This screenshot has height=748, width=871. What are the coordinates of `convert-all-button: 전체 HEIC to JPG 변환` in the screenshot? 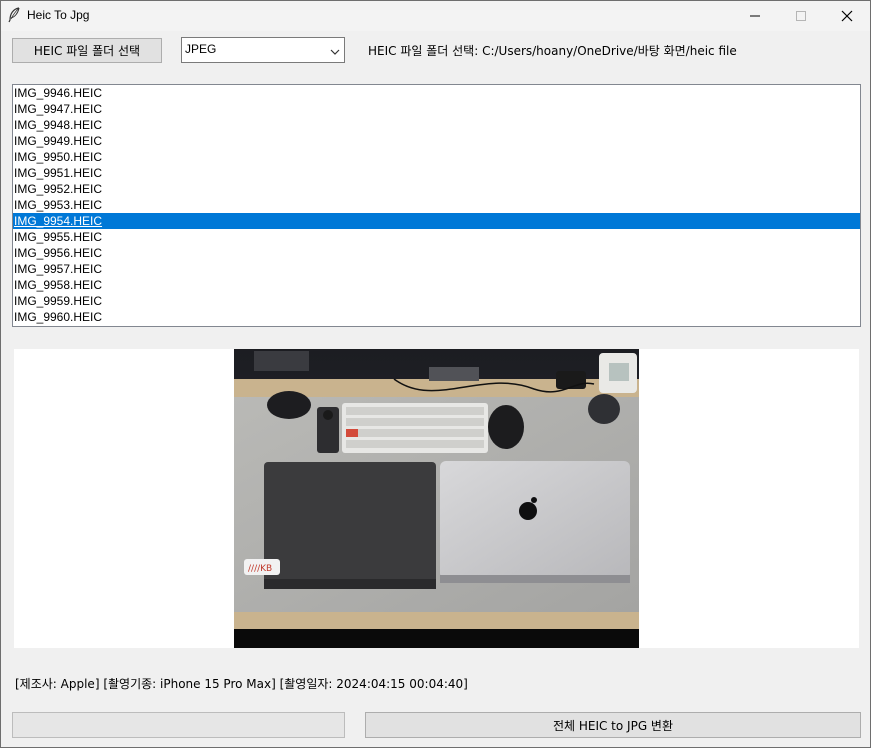 It's located at (613, 725).